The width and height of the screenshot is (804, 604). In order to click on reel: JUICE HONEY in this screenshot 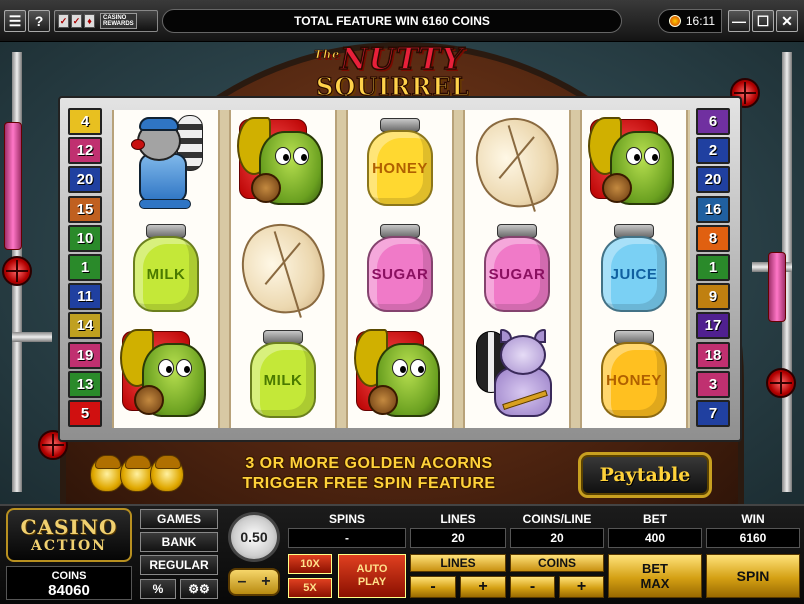, I will do `click(634, 269)`.